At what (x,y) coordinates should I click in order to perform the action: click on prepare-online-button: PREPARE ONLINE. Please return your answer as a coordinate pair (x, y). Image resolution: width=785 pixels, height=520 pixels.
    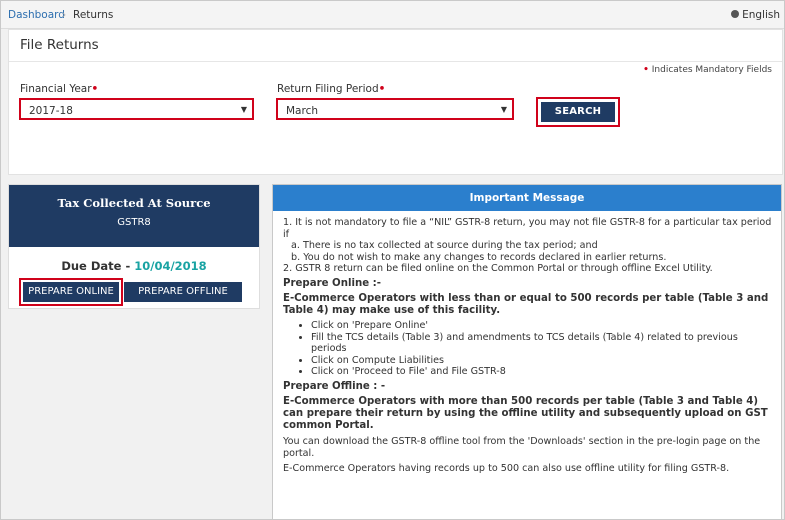
    Looking at the image, I should click on (71, 292).